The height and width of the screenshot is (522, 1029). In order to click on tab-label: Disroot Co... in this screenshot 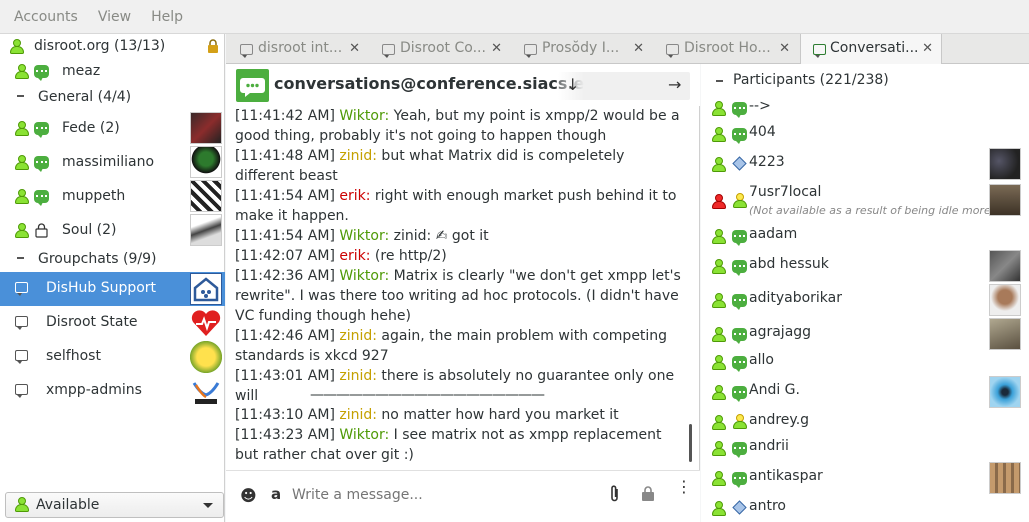, I will do `click(443, 48)`.